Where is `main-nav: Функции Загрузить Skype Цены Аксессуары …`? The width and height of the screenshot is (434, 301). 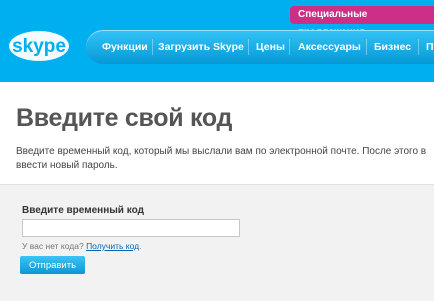 main-nav: Функции Загрузить Skype Цены Аксессуары … is located at coordinates (260, 47).